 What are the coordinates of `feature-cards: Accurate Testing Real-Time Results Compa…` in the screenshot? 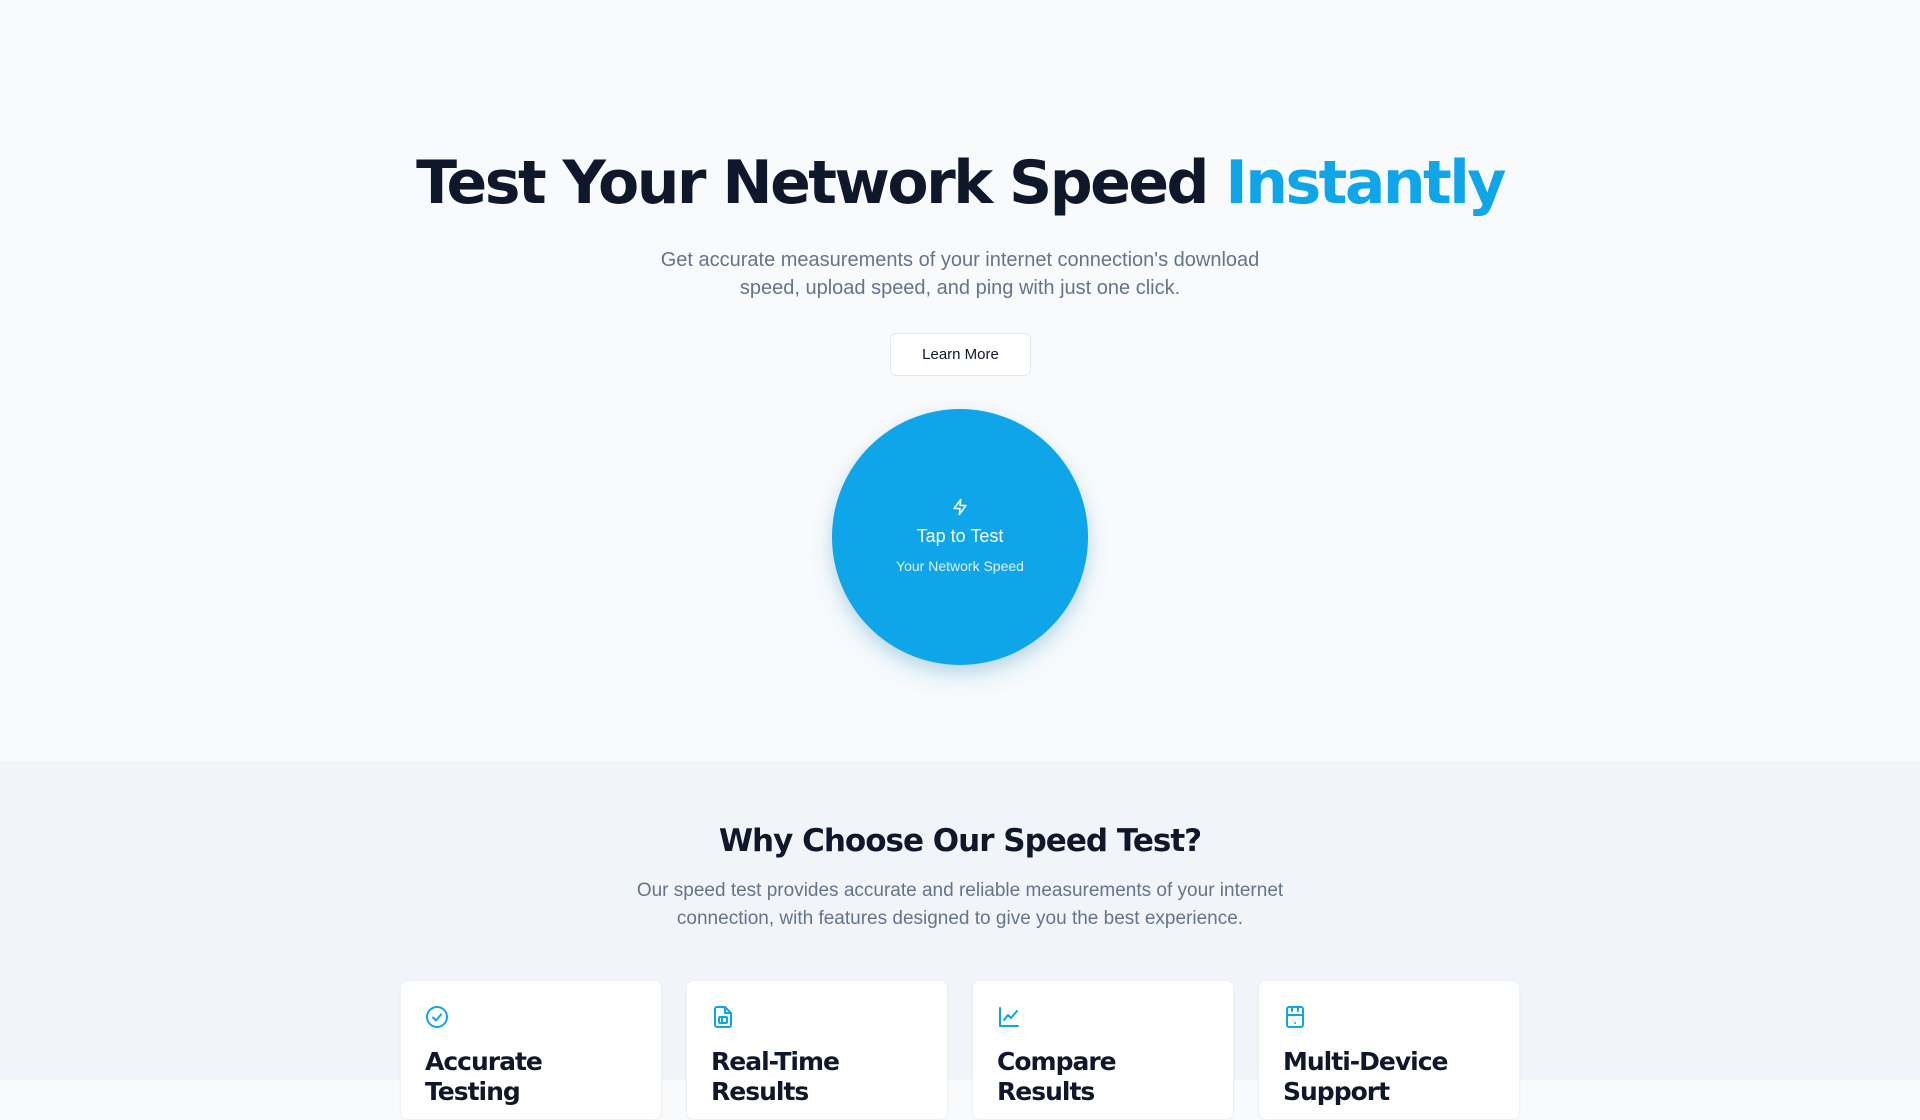 It's located at (960, 1050).